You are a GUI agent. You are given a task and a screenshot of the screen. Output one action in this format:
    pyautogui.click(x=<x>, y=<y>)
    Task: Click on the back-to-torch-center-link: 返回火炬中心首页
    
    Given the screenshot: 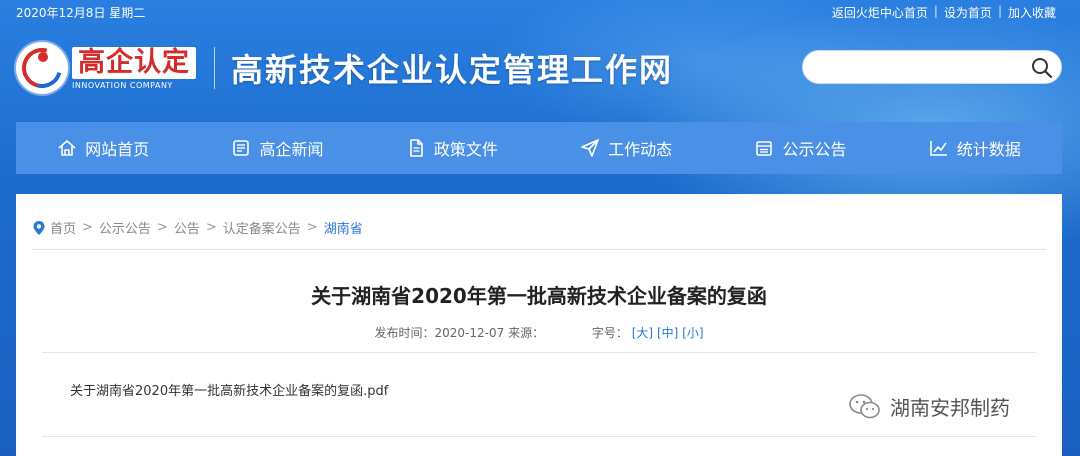 What is the action you would take?
    pyautogui.click(x=880, y=12)
    